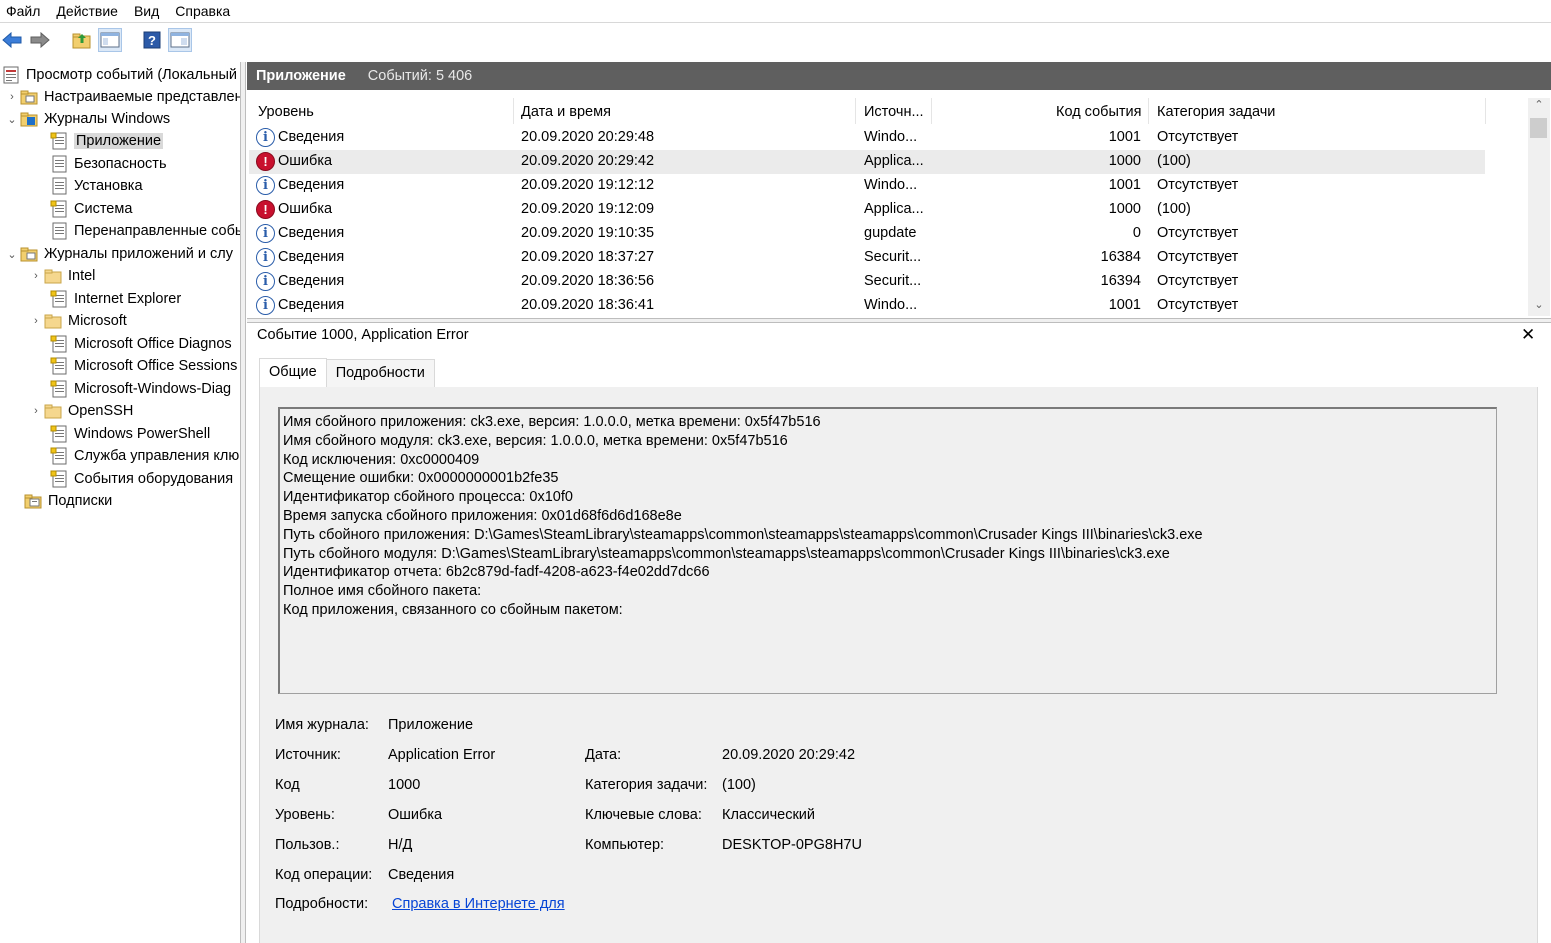 This screenshot has height=943, width=1551. What do you see at coordinates (1216, 112) in the screenshot?
I see `column-task-category: Категория задачи` at bounding box center [1216, 112].